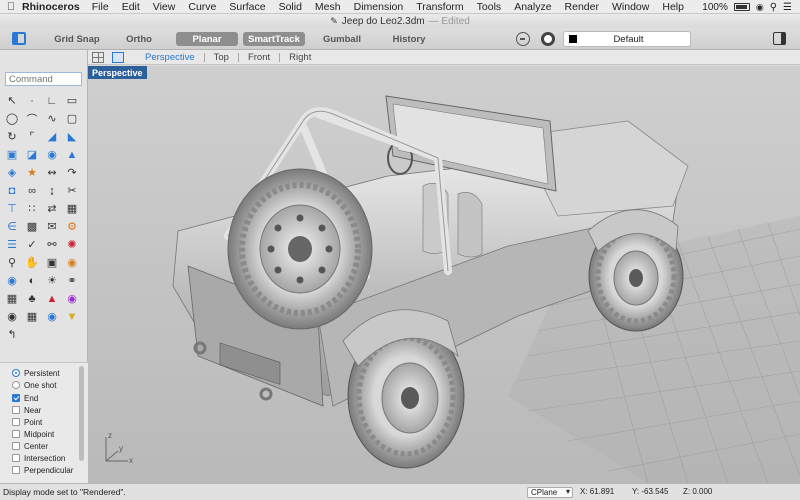  What do you see at coordinates (52, 100) in the screenshot?
I see `polyline-icon: ∟` at bounding box center [52, 100].